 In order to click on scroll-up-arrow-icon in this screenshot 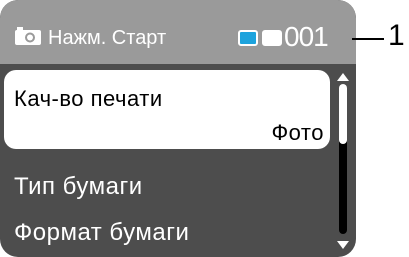, I will do `click(343, 77)`.